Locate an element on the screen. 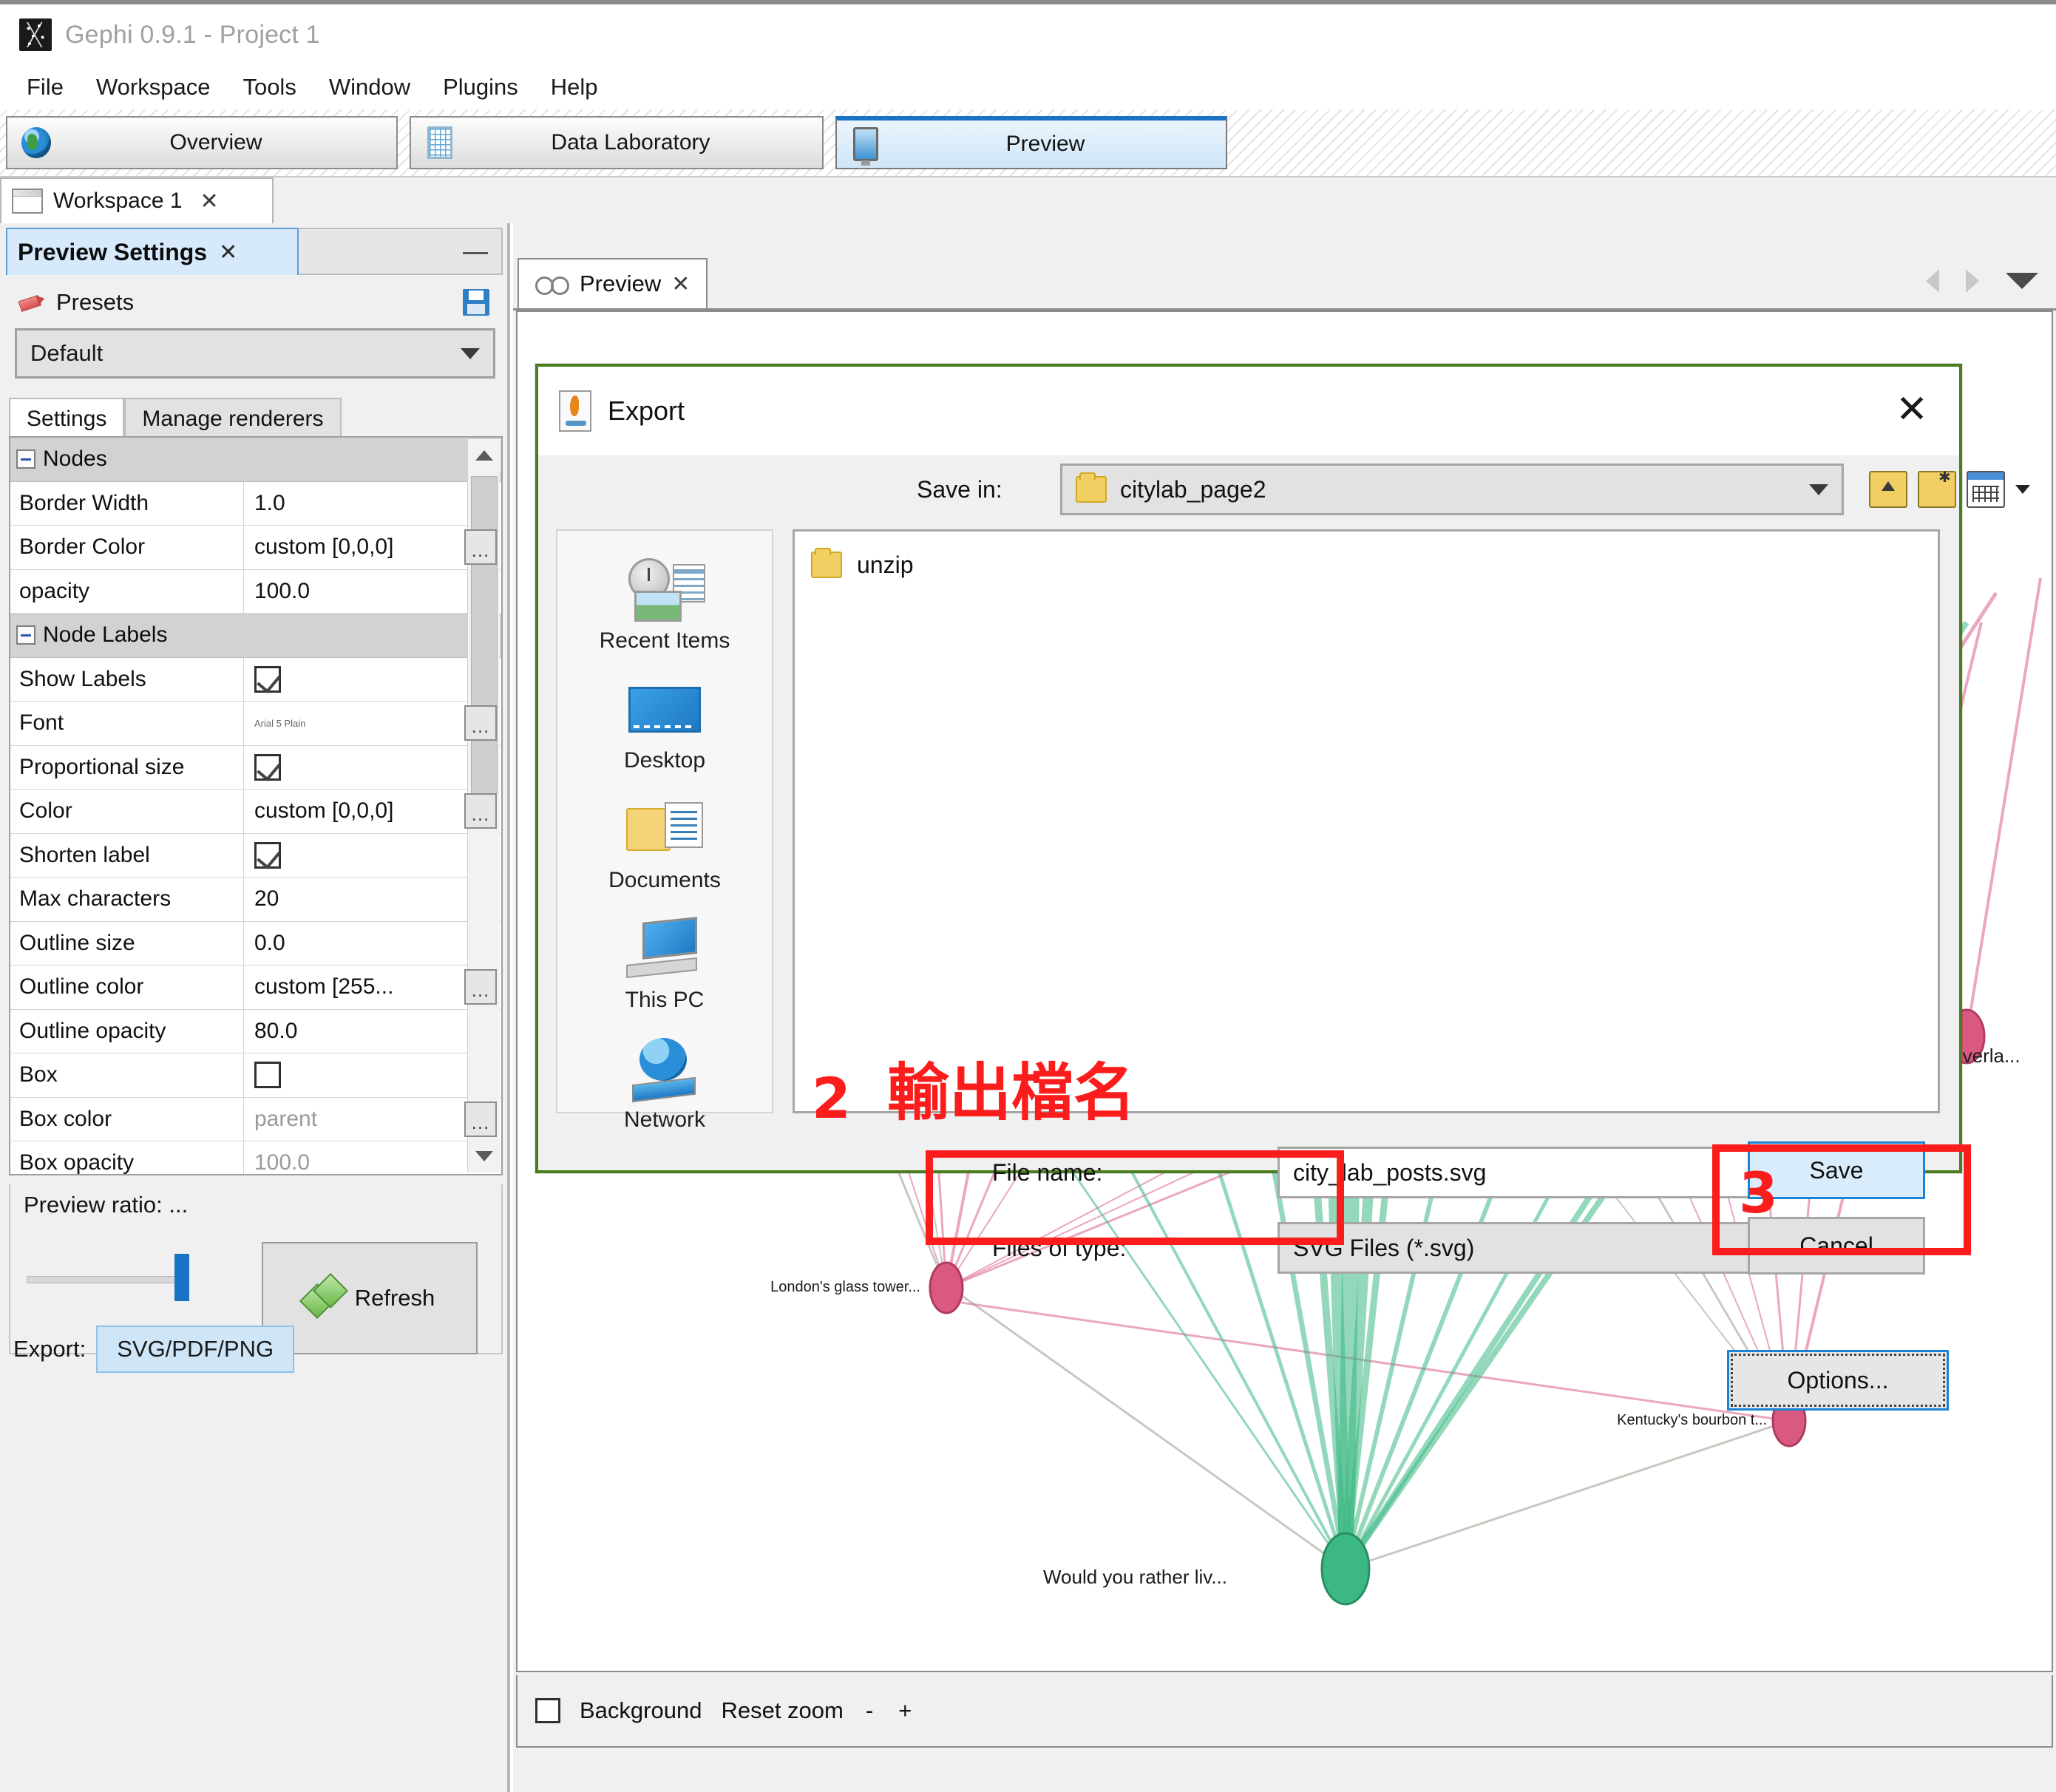 This screenshot has width=2056, height=1792. property-row: Outline opacity 80.0 is located at coordinates (256, 1031).